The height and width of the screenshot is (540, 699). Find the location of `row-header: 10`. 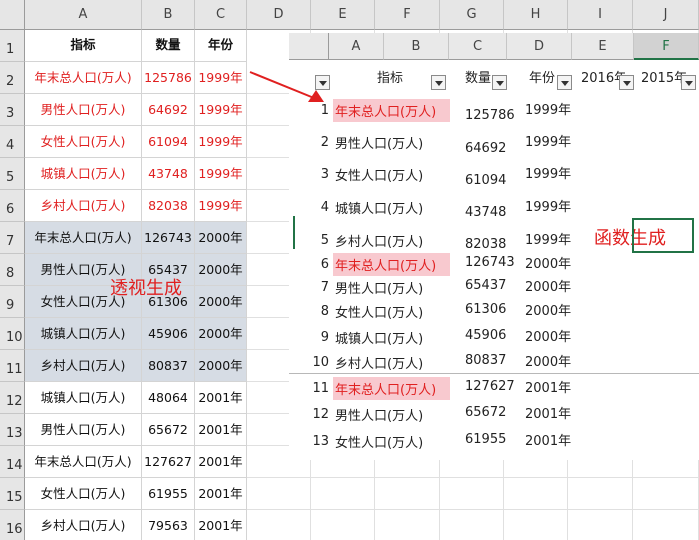

row-header: 10 is located at coordinates (12, 334).